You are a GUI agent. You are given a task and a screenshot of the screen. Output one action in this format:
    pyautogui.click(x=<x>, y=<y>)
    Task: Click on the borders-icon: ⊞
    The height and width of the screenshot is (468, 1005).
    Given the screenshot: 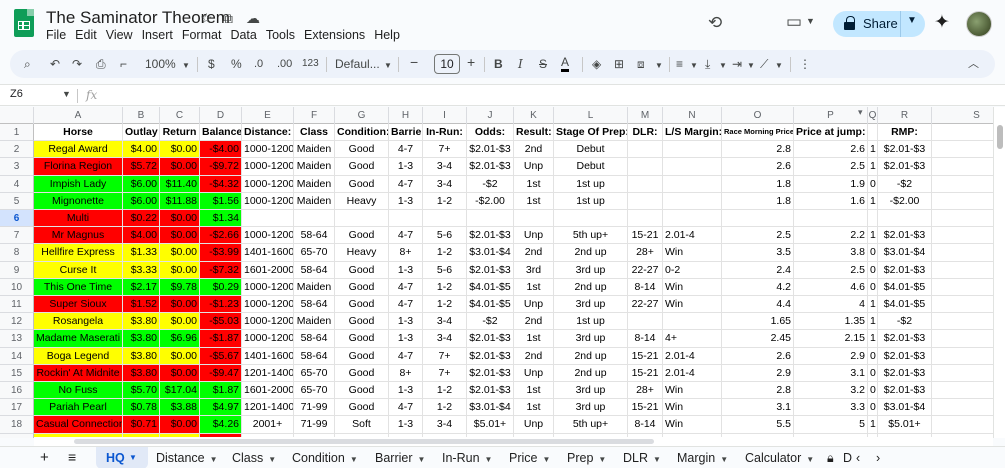 What is the action you would take?
    pyautogui.click(x=619, y=64)
    